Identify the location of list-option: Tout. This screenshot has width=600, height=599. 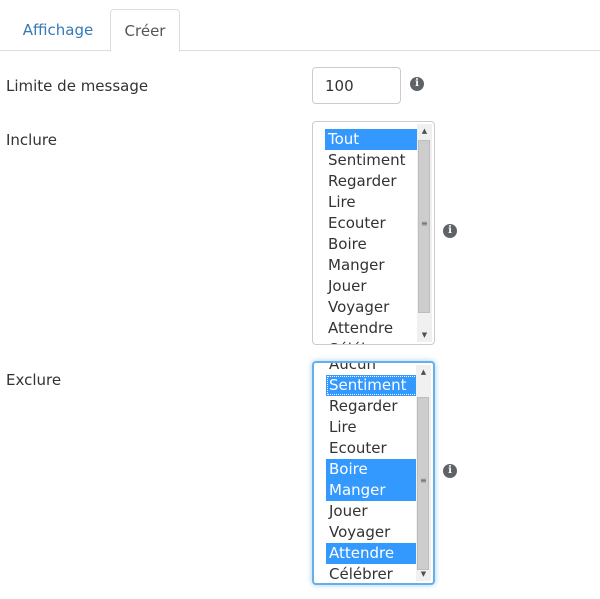
(372, 139).